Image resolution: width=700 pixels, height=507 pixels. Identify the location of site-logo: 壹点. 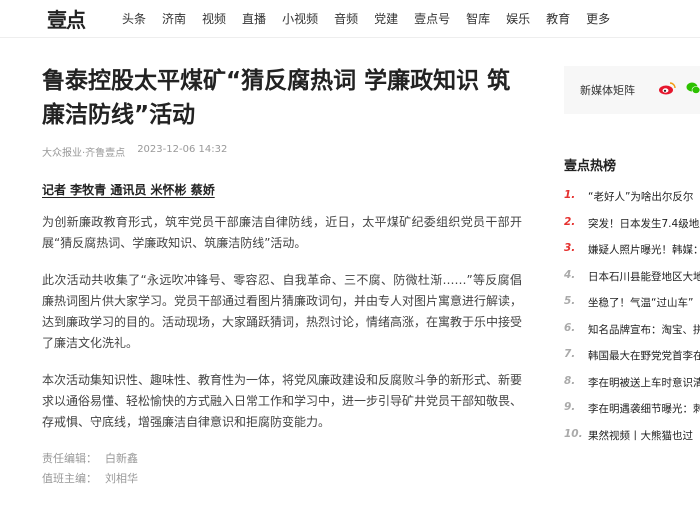
(66, 19).